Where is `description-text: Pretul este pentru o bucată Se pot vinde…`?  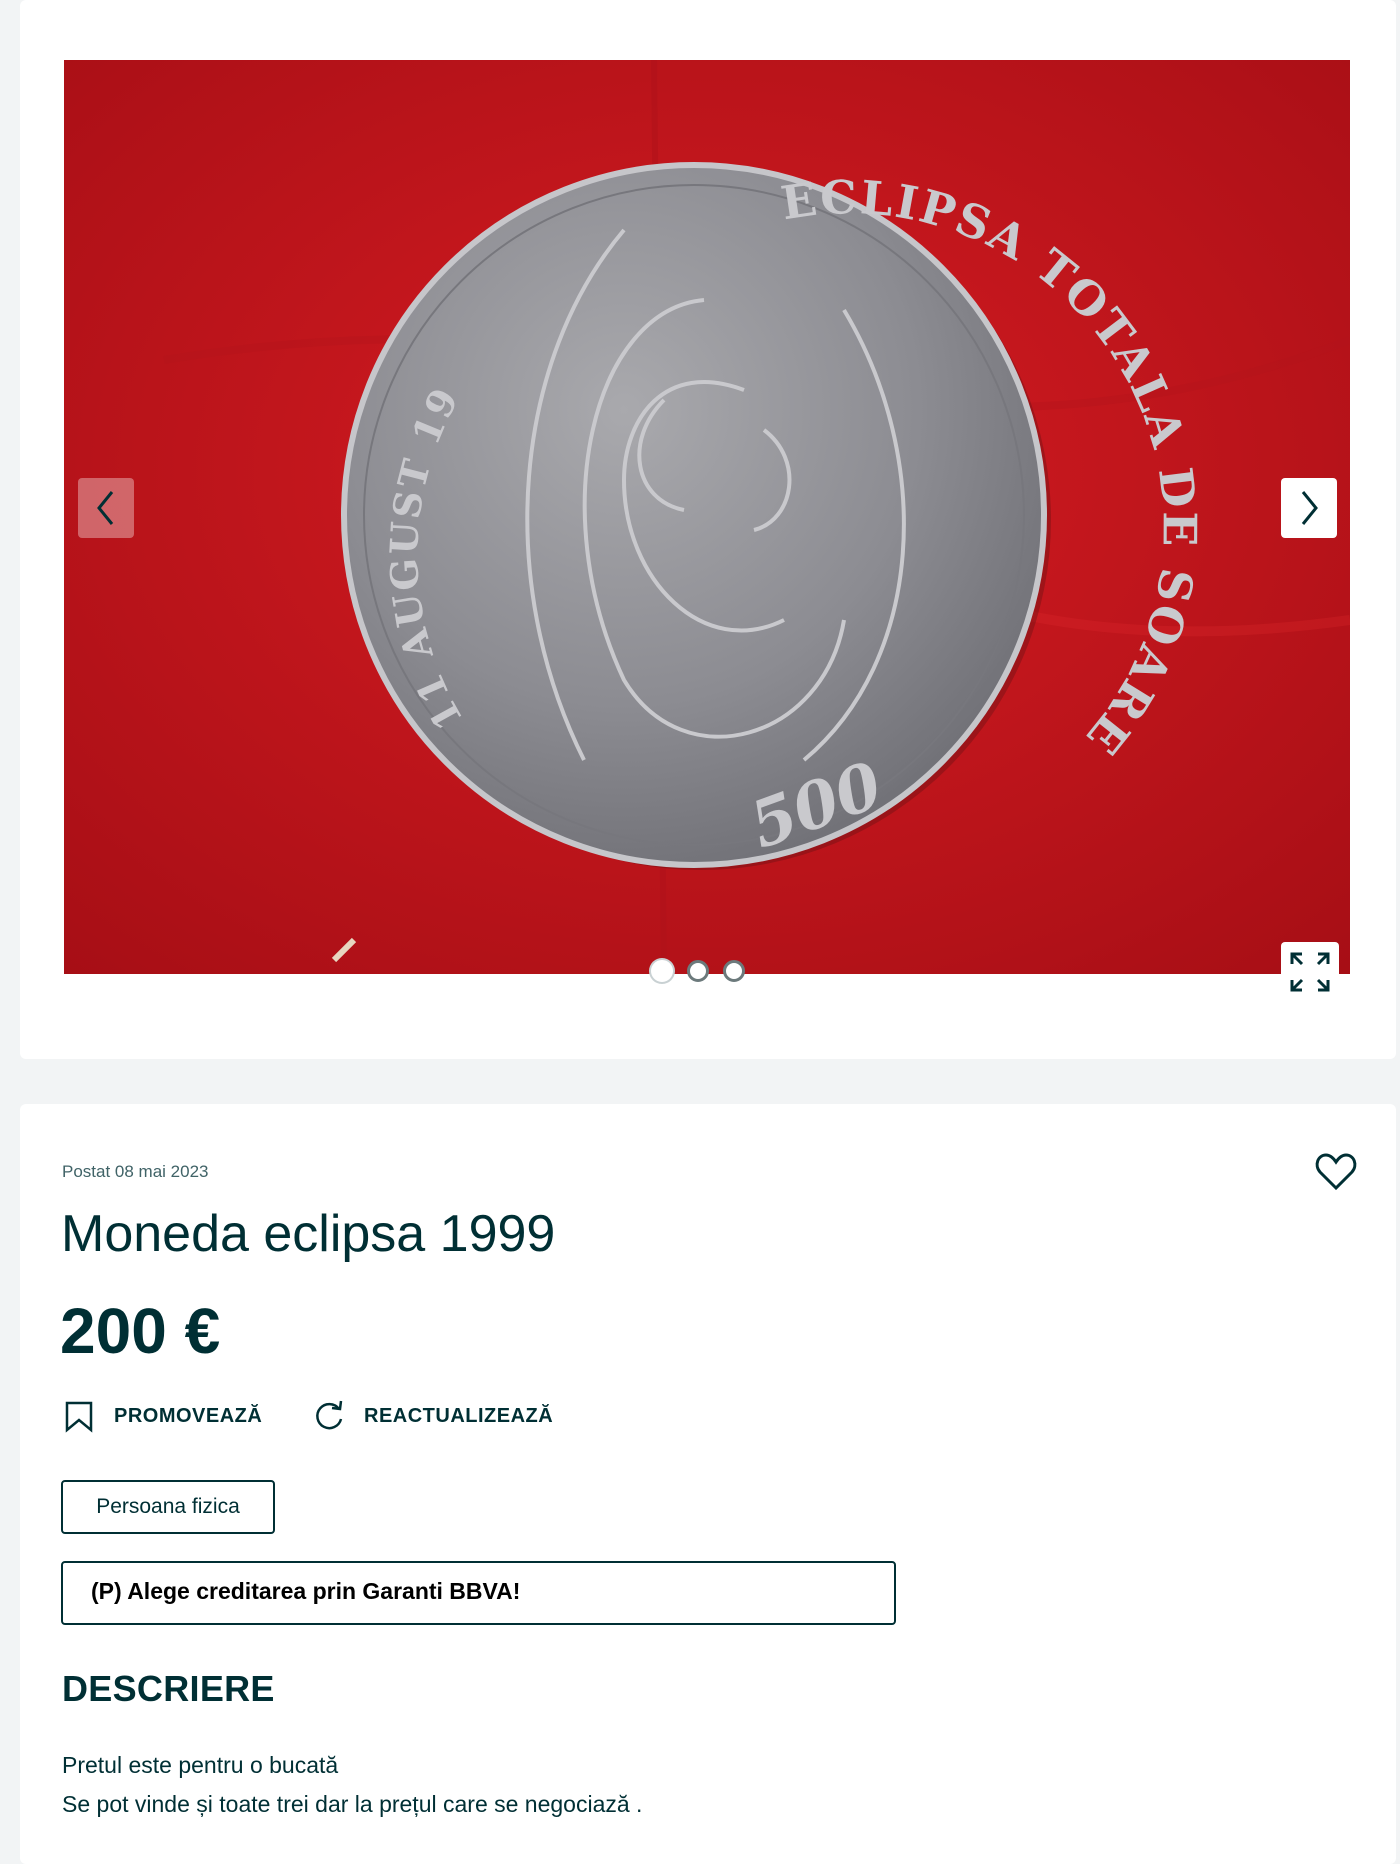
description-text: Pretul este pentru o bucată Se pot vinde… is located at coordinates (352, 1785).